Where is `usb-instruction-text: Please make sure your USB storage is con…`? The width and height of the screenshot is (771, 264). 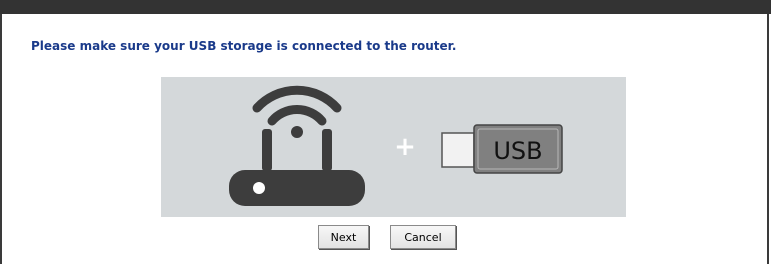 usb-instruction-text: Please make sure your USB storage is con… is located at coordinates (244, 46).